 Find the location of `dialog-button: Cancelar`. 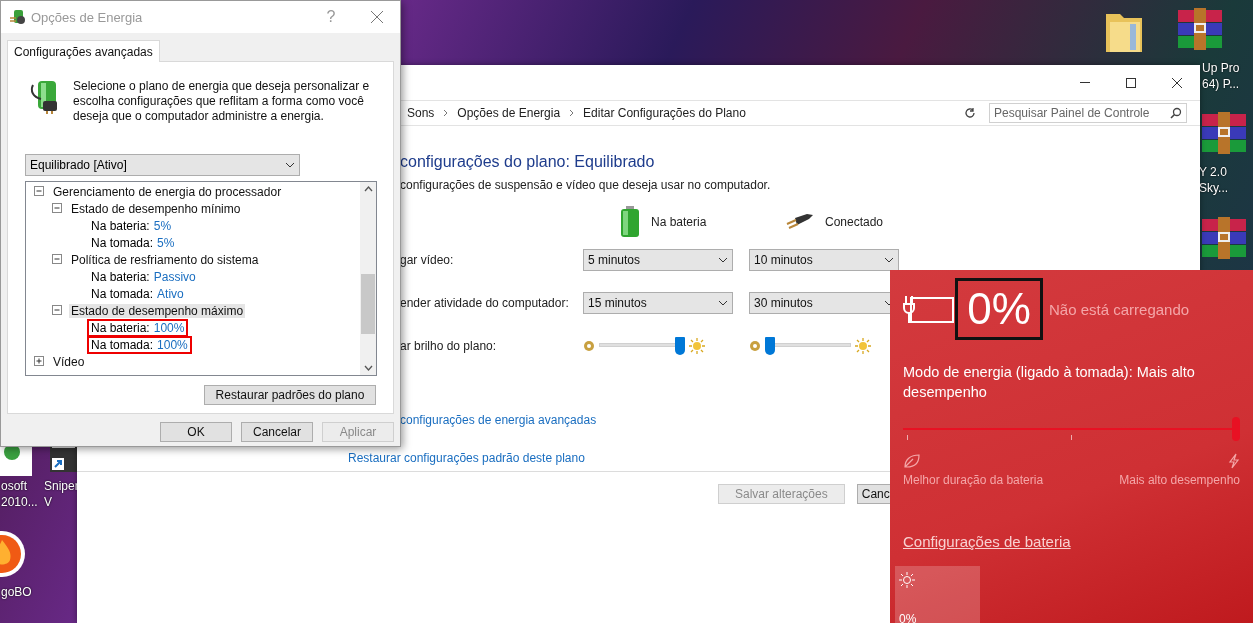

dialog-button: Cancelar is located at coordinates (277, 432).